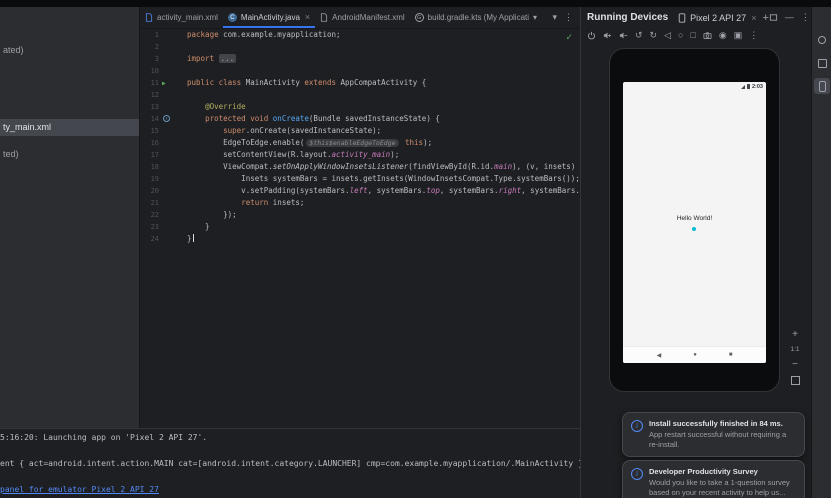  Describe the element at coordinates (822, 63) in the screenshot. I see `device-manager-button` at that location.